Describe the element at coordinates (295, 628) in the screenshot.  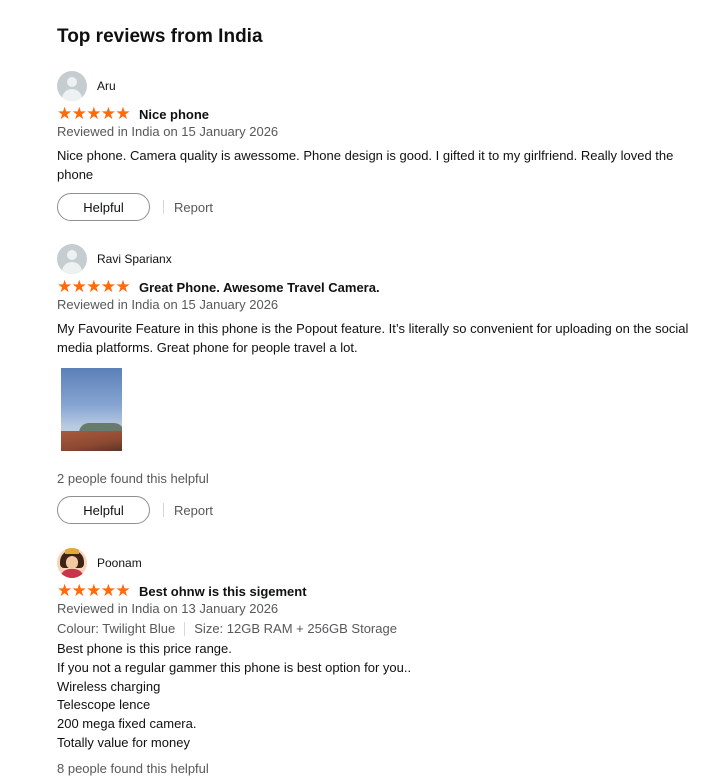
I see `variant-size: Size: 12GB RAM + 256GB Storage` at that location.